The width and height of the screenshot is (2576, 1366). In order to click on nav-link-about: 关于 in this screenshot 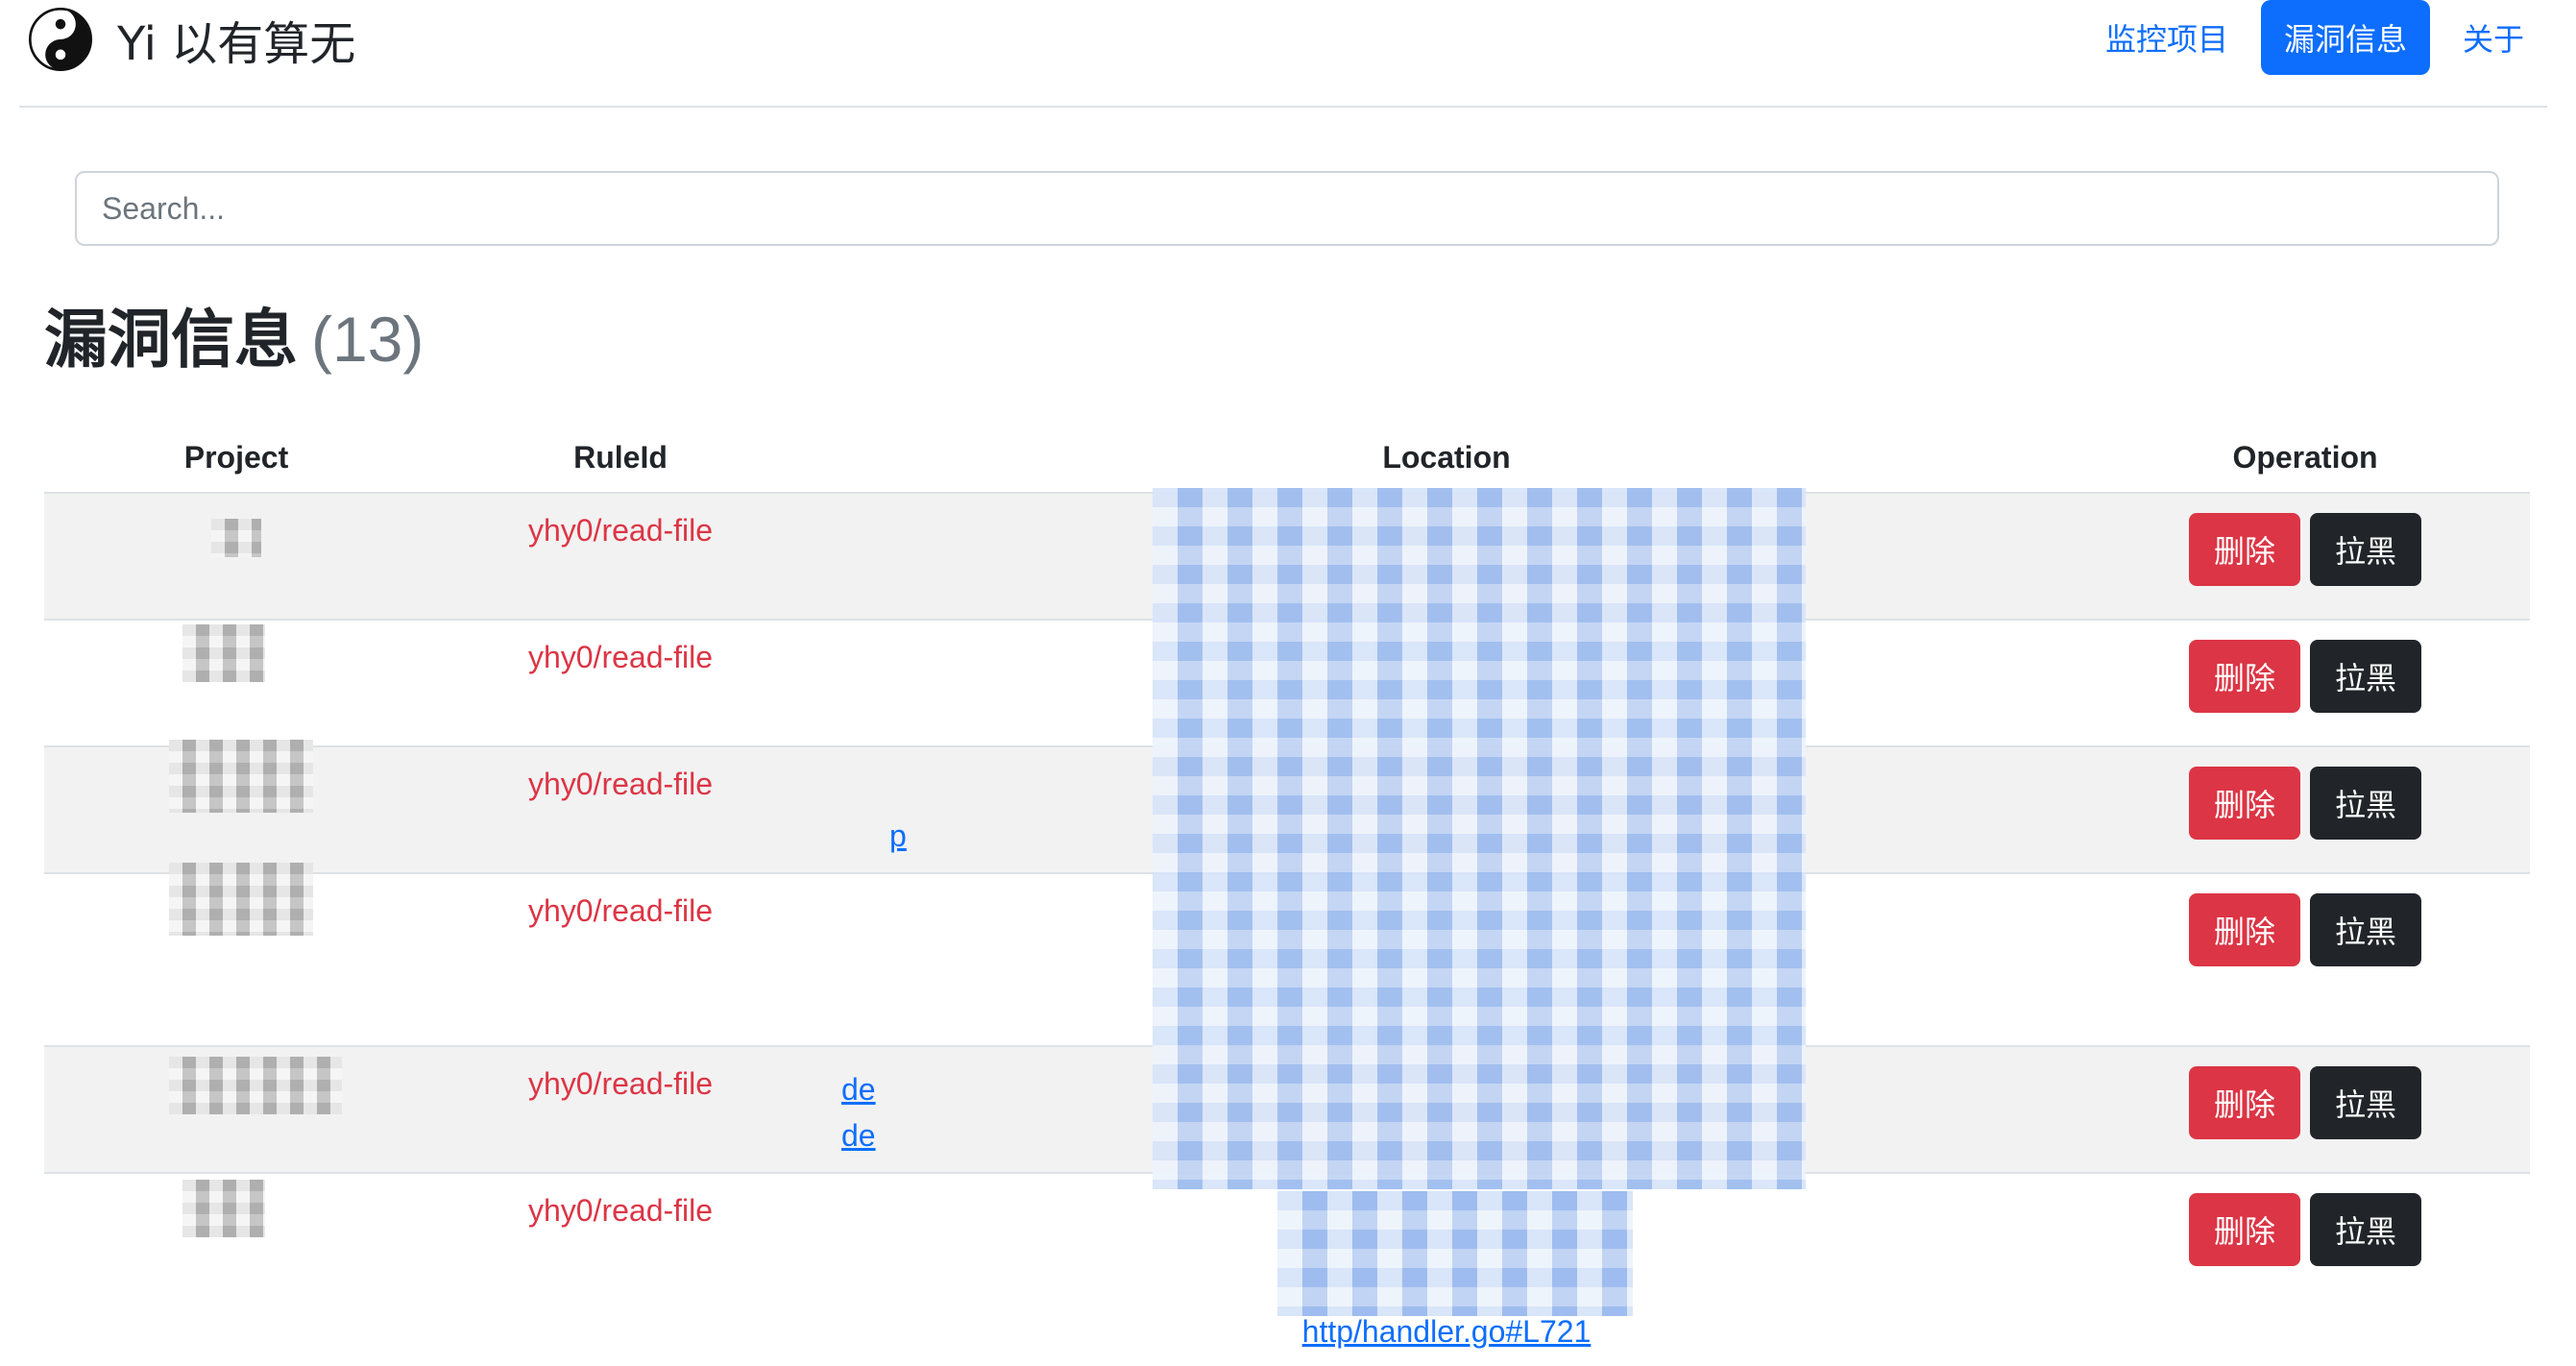, I will do `click(2493, 37)`.